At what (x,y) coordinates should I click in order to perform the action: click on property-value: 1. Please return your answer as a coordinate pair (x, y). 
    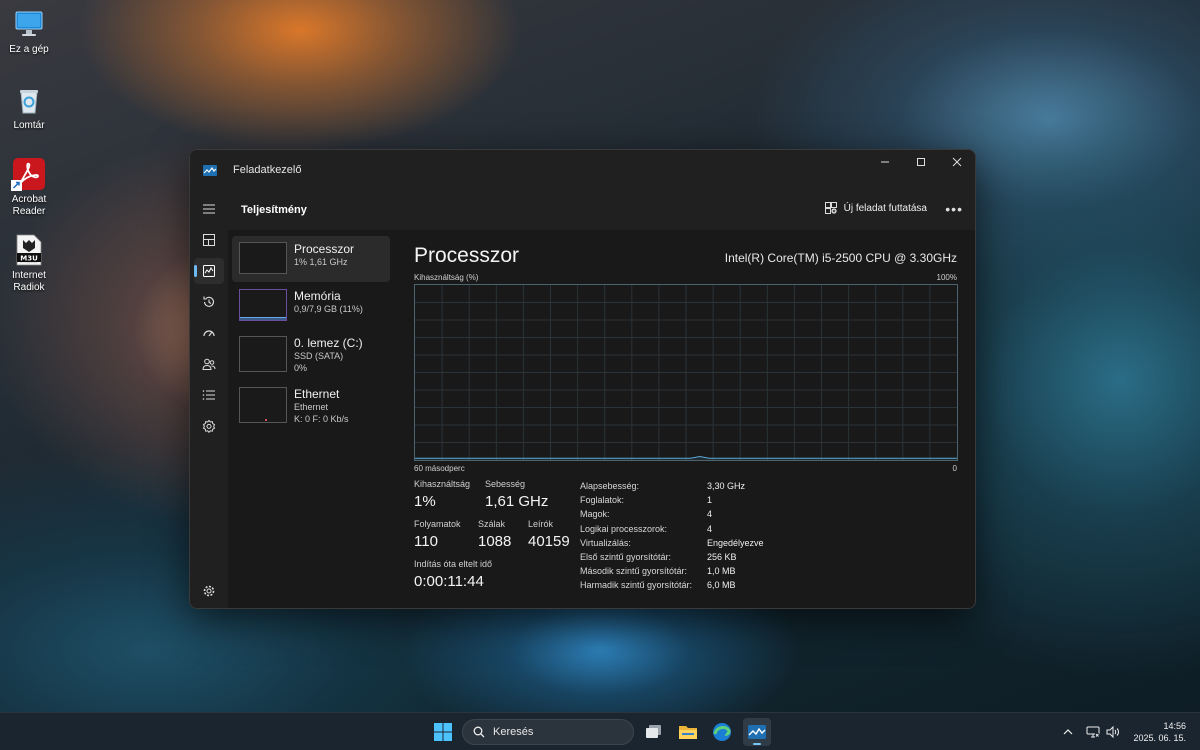
    Looking at the image, I should click on (710, 500).